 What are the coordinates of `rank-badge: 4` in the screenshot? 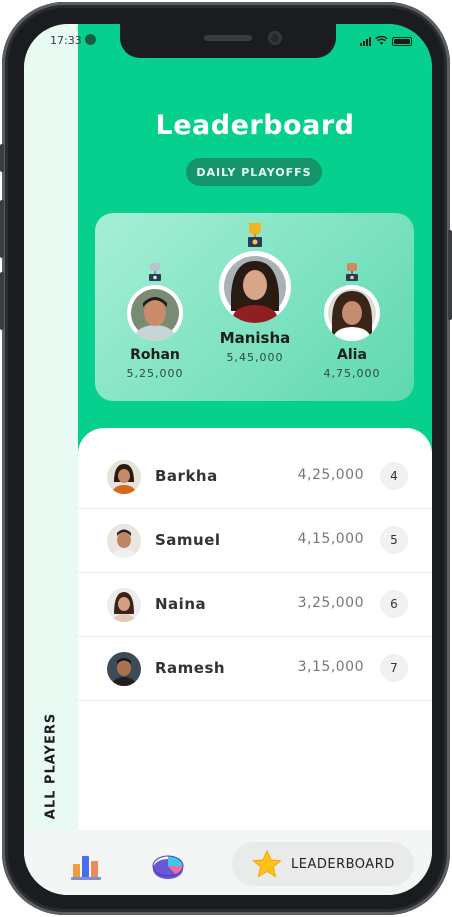 It's located at (394, 476).